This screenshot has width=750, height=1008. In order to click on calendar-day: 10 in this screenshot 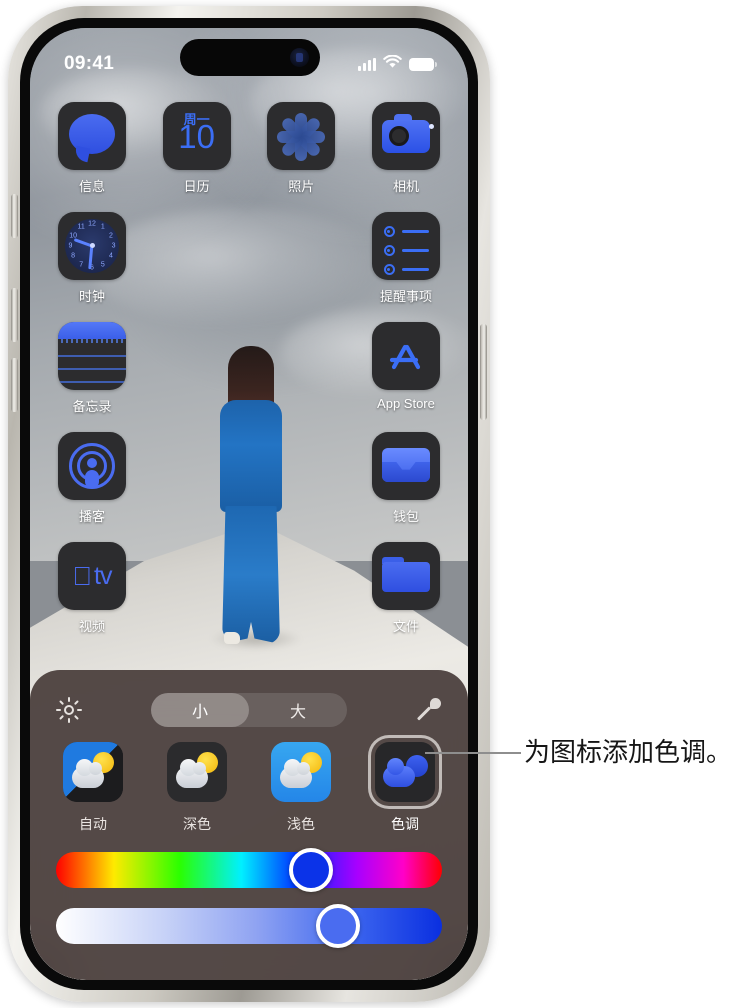, I will do `click(197, 136)`.